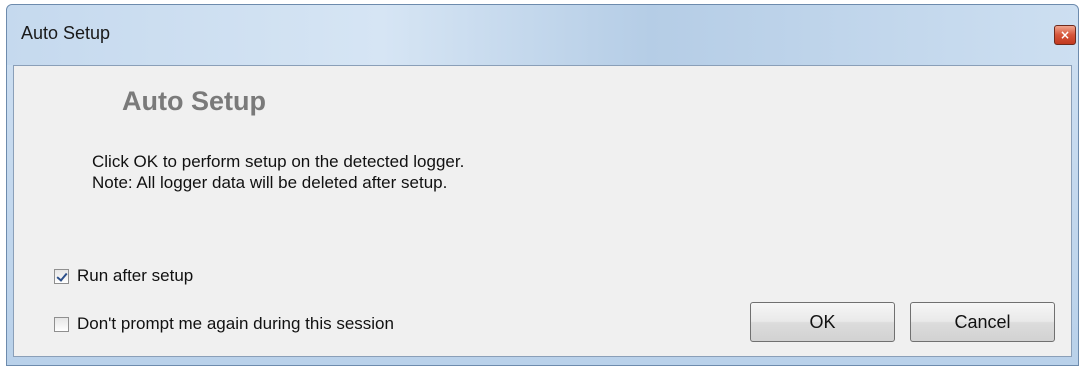  I want to click on ok-button: OK, so click(822, 322).